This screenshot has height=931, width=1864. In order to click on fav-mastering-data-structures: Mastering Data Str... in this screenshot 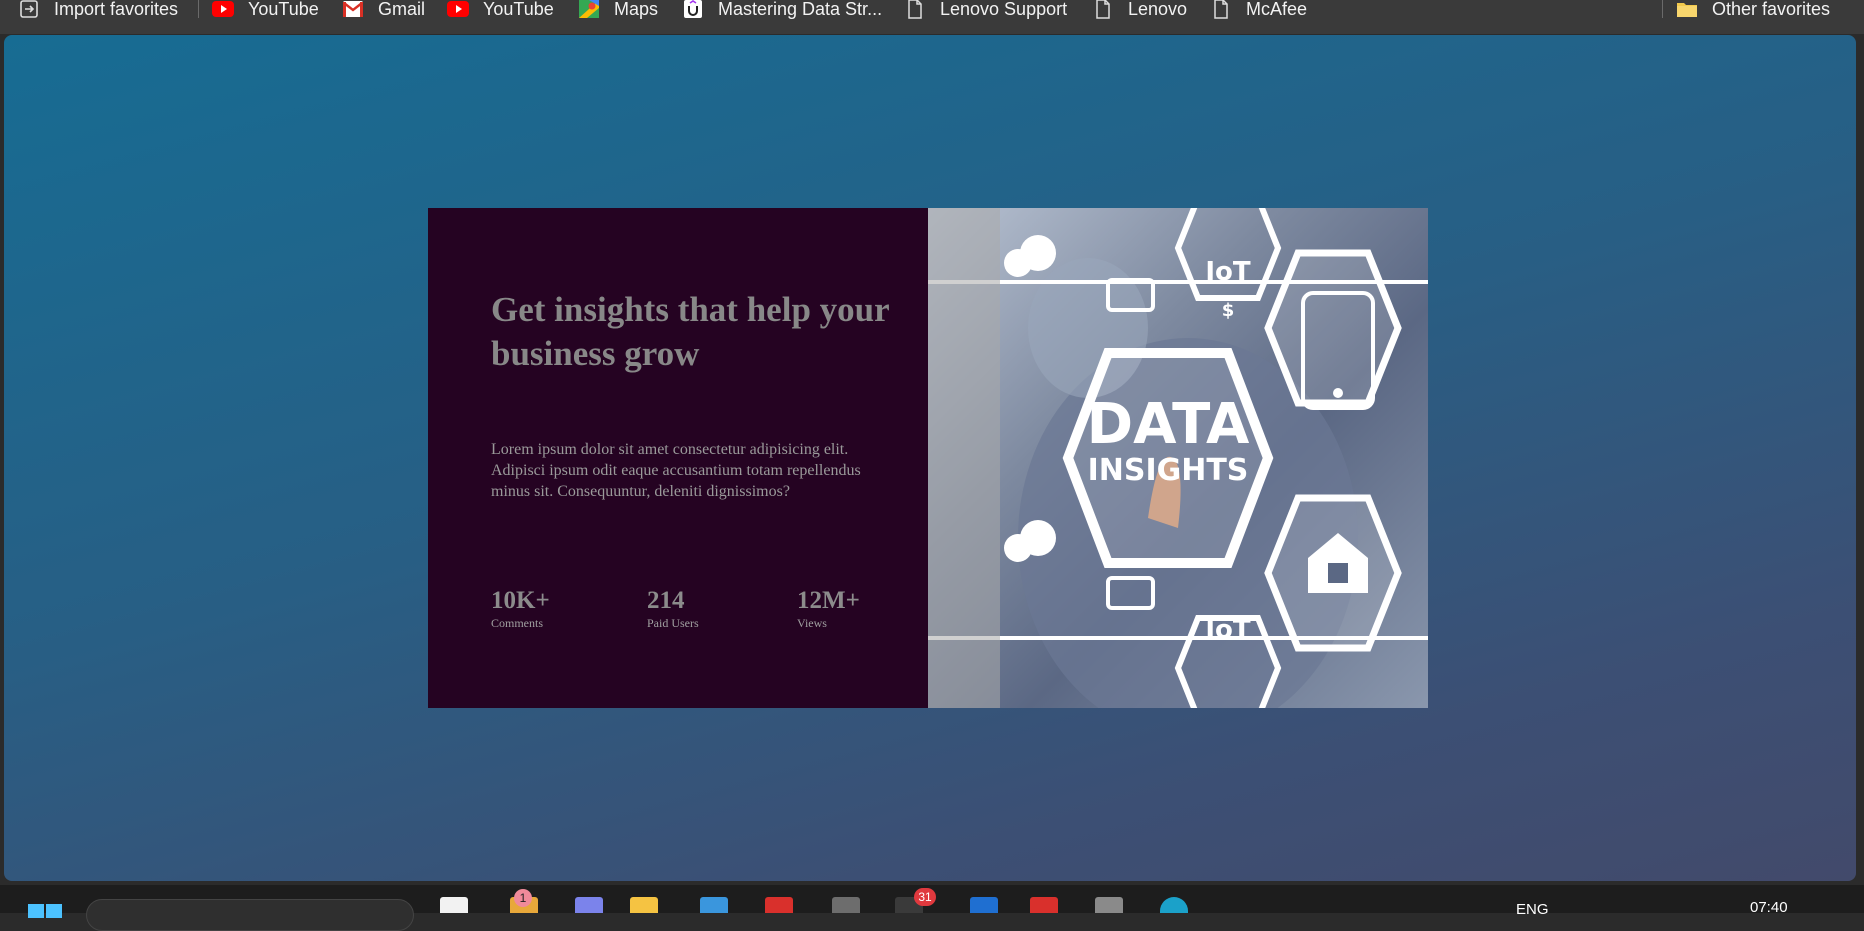, I will do `click(782, 9)`.